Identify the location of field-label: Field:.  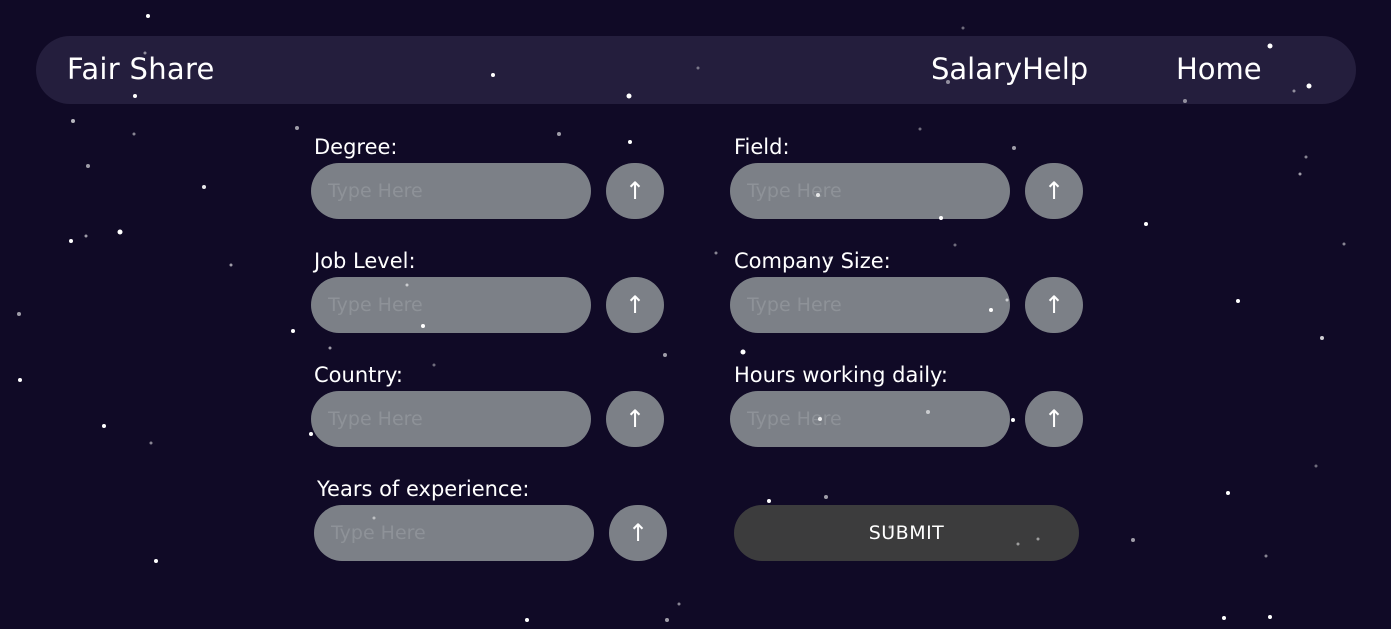
(762, 147).